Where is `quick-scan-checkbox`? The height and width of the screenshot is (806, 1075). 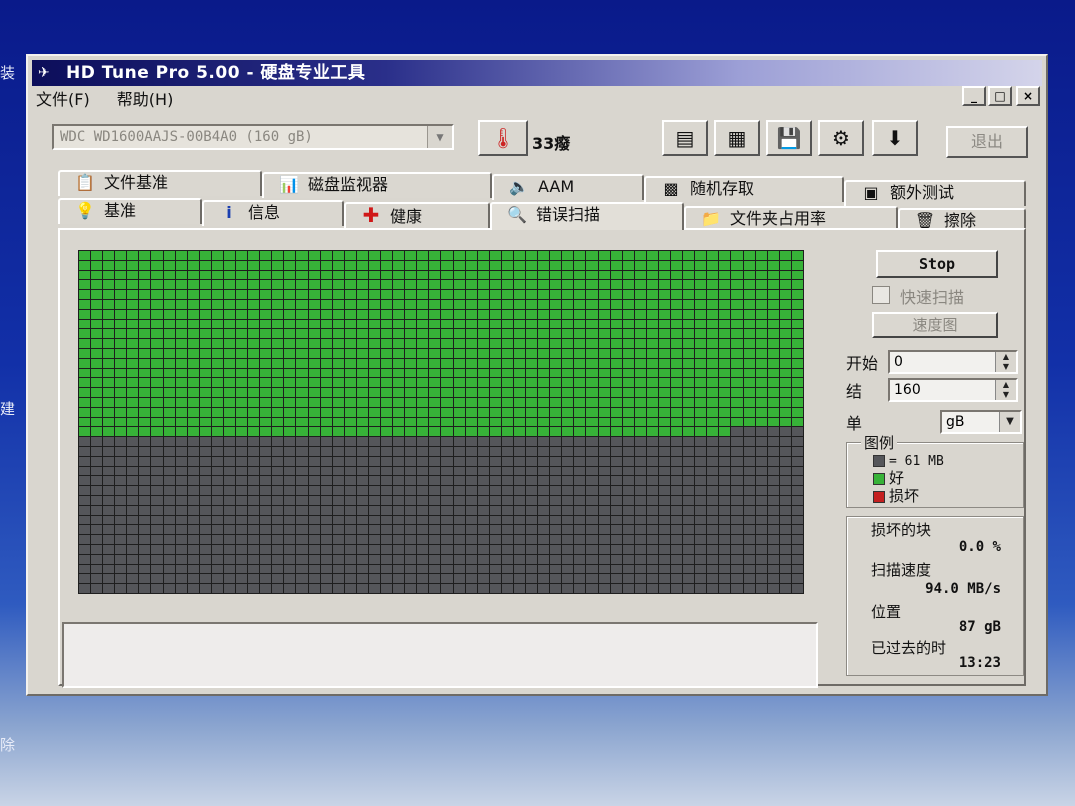 quick-scan-checkbox is located at coordinates (881, 295).